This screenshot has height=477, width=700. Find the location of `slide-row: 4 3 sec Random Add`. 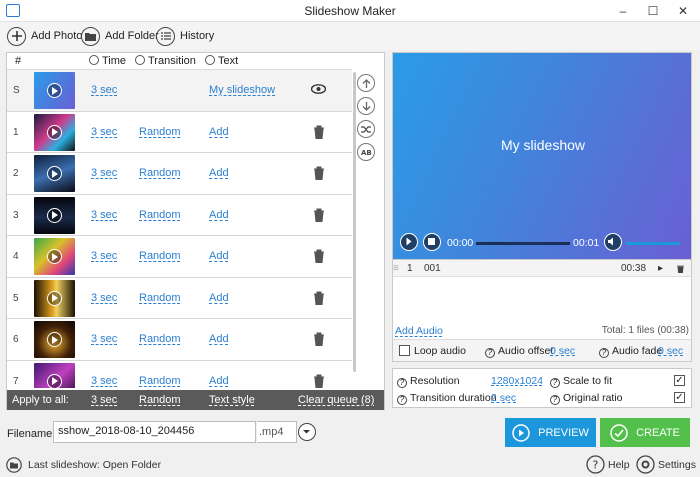

slide-row: 4 3 sec Random Add is located at coordinates (179, 257).